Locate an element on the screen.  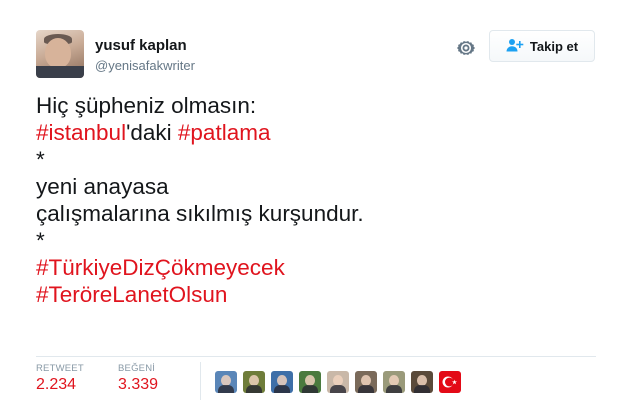
tweet-line: çalışmalarına sıkılmış kurşundur. is located at coordinates (316, 213).